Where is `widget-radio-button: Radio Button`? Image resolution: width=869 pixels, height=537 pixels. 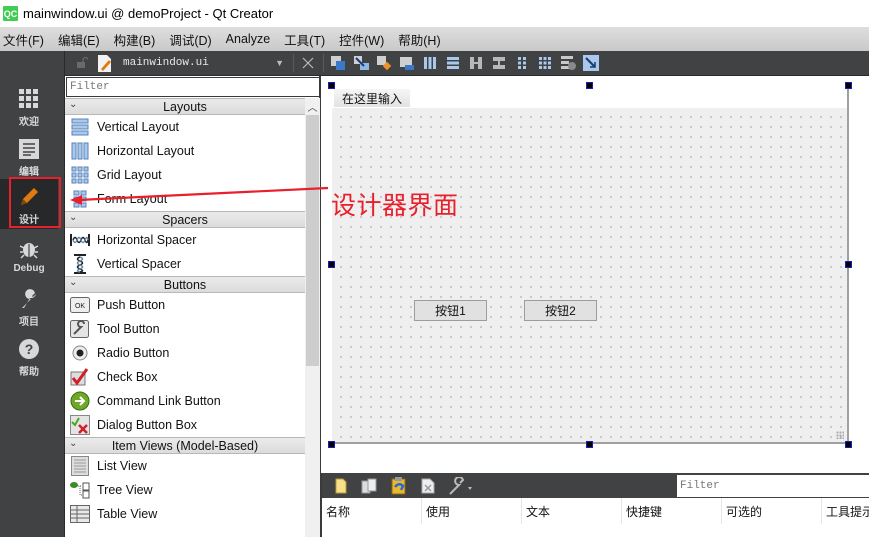
widget-radio-button: Radio Button is located at coordinates (185, 353).